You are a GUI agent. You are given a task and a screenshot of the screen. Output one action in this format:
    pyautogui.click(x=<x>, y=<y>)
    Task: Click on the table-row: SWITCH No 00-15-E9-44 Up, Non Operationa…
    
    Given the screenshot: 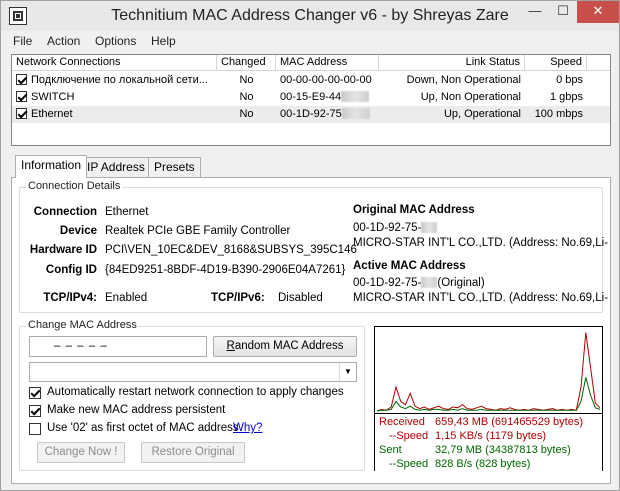 What is the action you would take?
    pyautogui.click(x=311, y=97)
    